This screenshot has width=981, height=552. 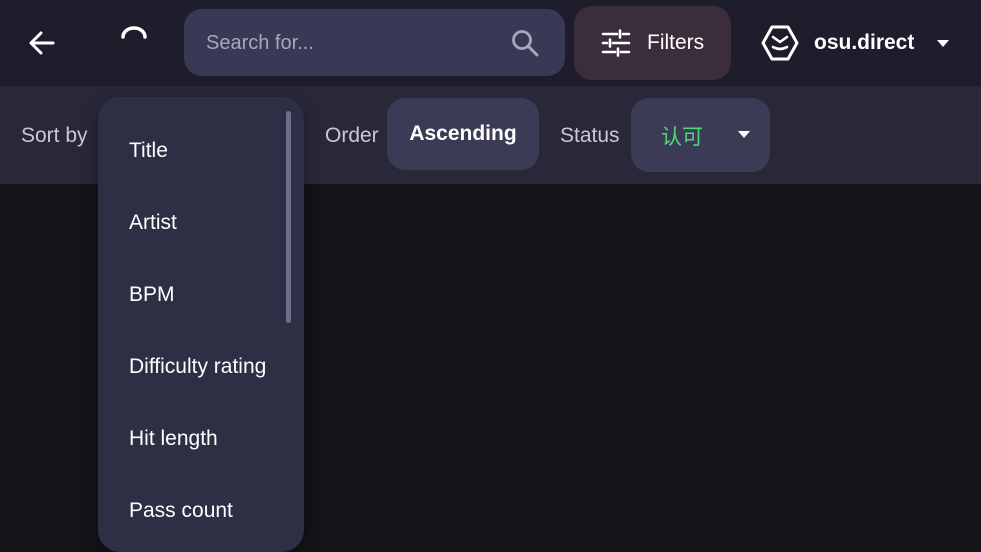 I want to click on filters-button: Filters, so click(x=652, y=43).